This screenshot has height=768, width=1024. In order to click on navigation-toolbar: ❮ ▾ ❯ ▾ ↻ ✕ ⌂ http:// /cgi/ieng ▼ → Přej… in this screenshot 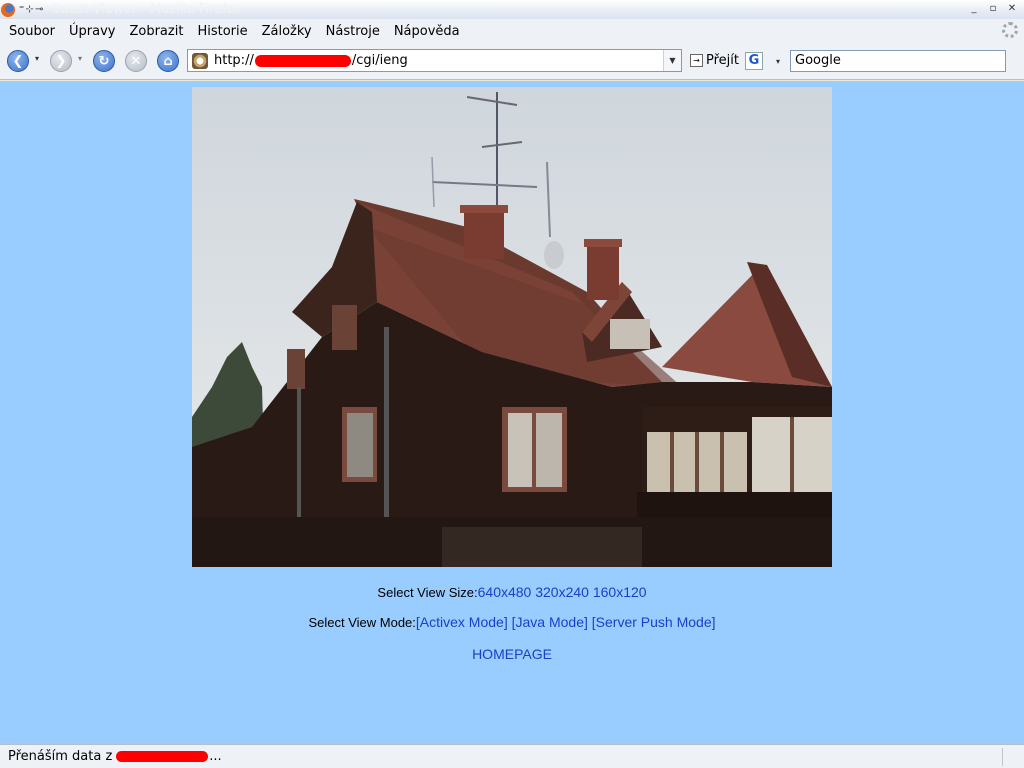, I will do `click(512, 61)`.